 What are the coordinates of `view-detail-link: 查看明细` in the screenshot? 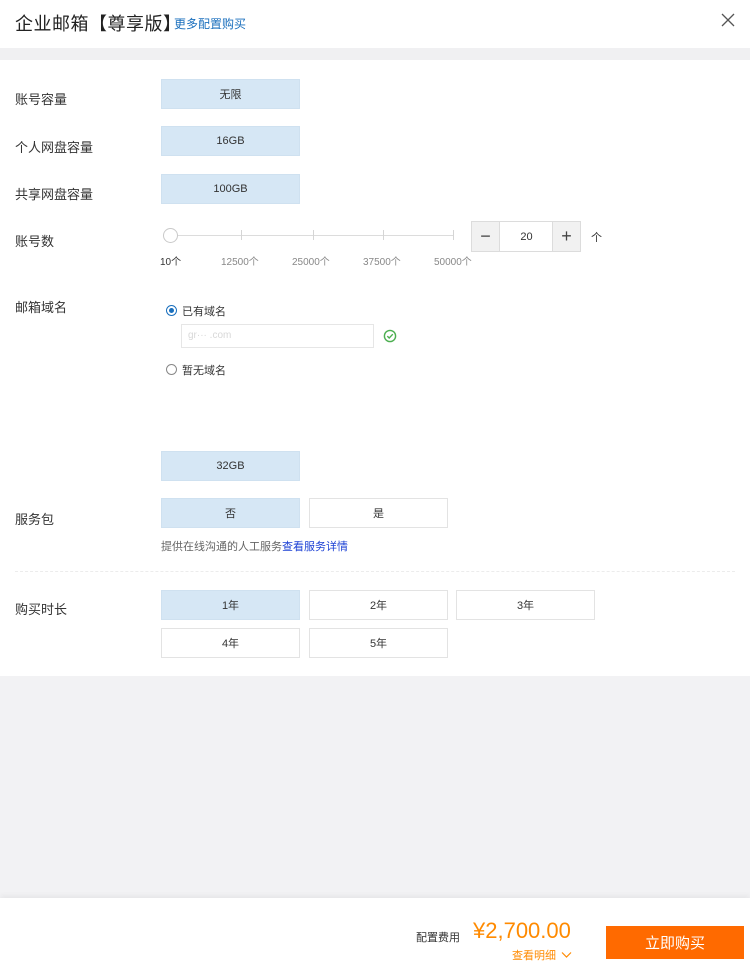 It's located at (542, 955).